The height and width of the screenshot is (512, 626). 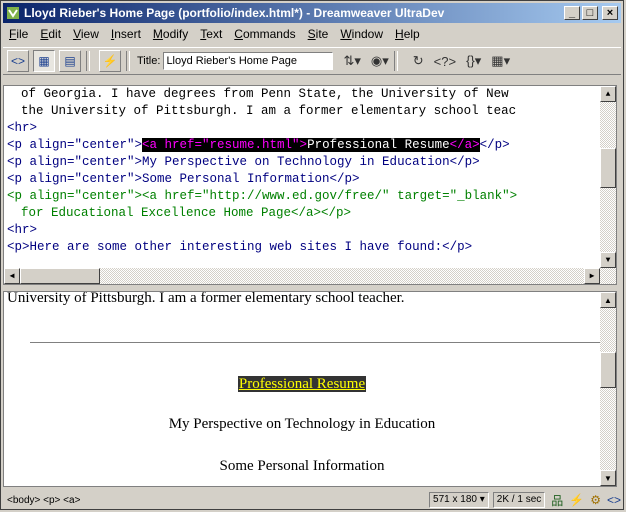 What do you see at coordinates (216, 500) in the screenshot?
I see `tag-selector: <body> <p> <a>` at bounding box center [216, 500].